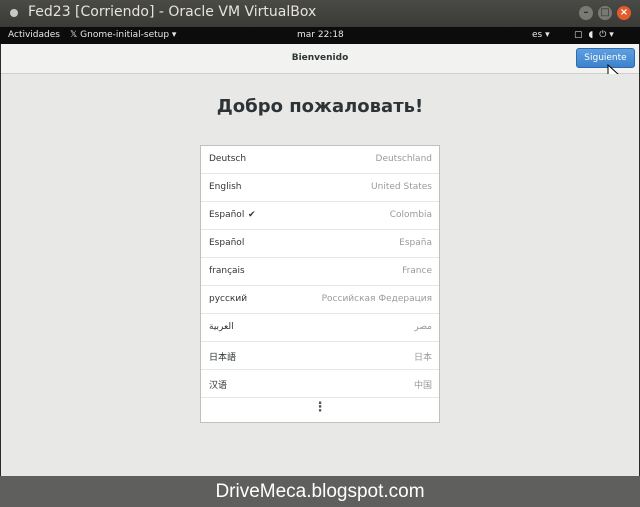 Image resolution: width=640 pixels, height=507 pixels. I want to click on language-name: русский, so click(228, 299).